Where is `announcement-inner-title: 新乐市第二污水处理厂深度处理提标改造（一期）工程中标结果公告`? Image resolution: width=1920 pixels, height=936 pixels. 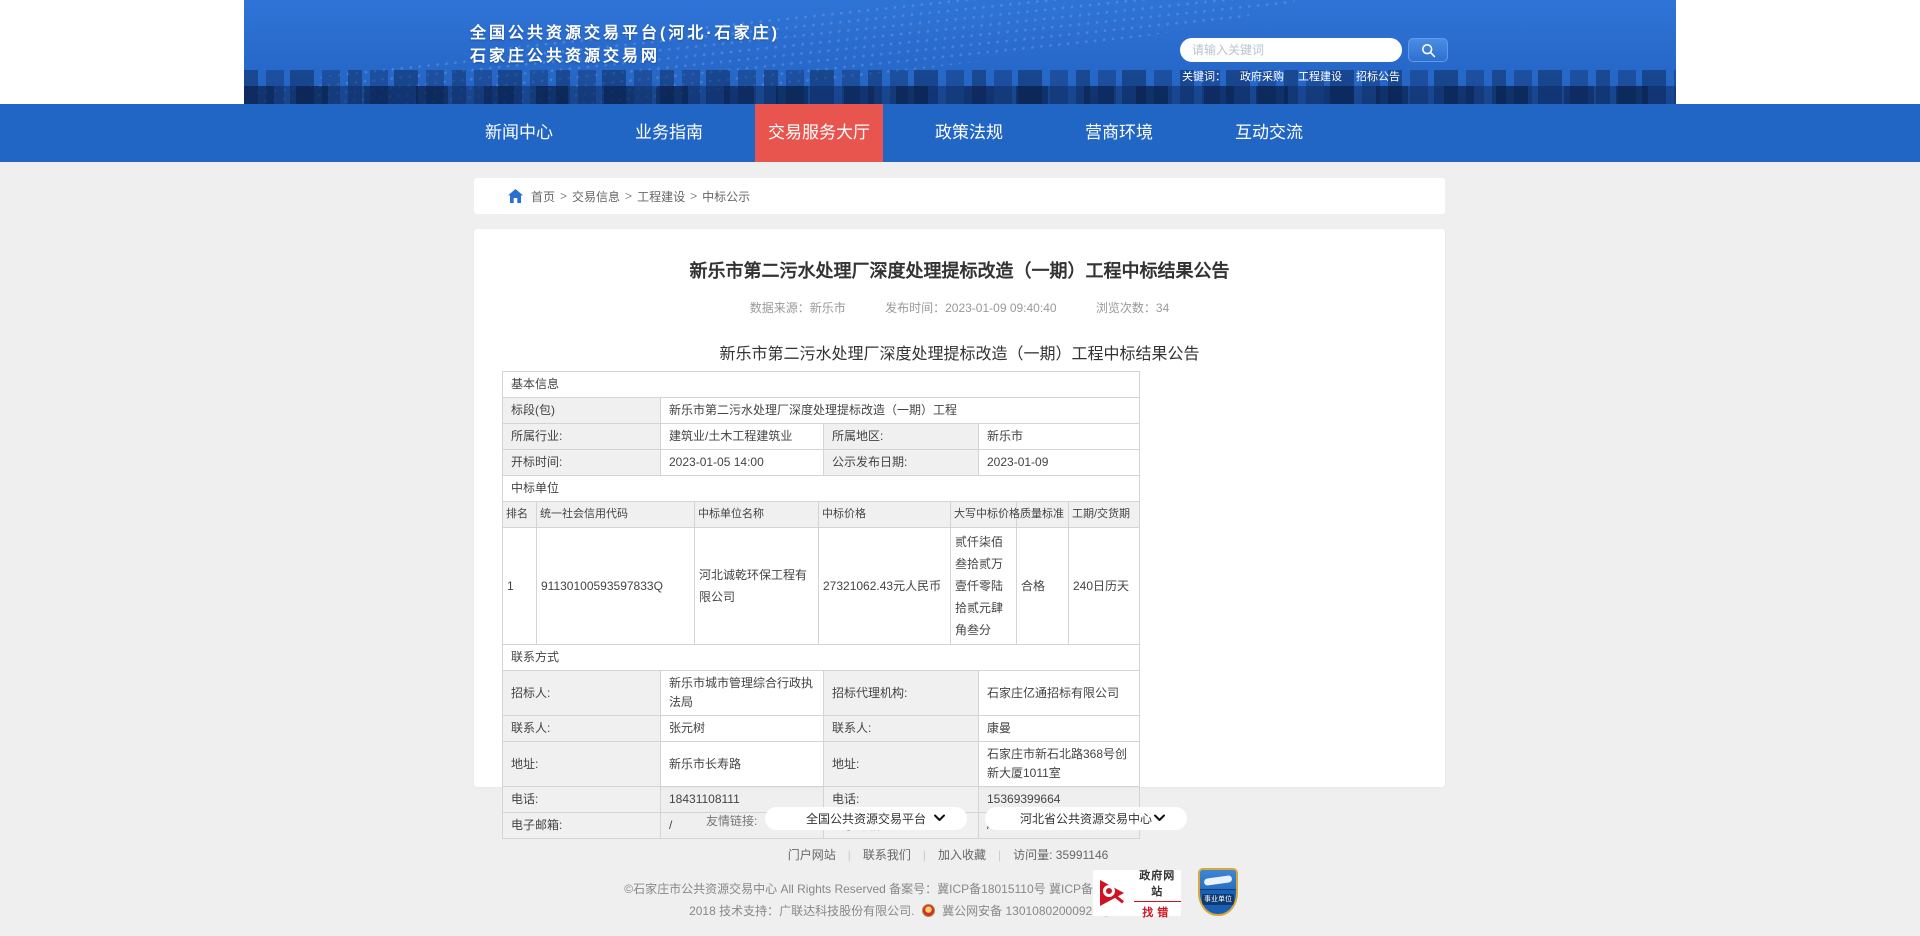 announcement-inner-title: 新乐市第二污水处理厂深度处理提标改造（一期）工程中标结果公告 is located at coordinates (959, 354).